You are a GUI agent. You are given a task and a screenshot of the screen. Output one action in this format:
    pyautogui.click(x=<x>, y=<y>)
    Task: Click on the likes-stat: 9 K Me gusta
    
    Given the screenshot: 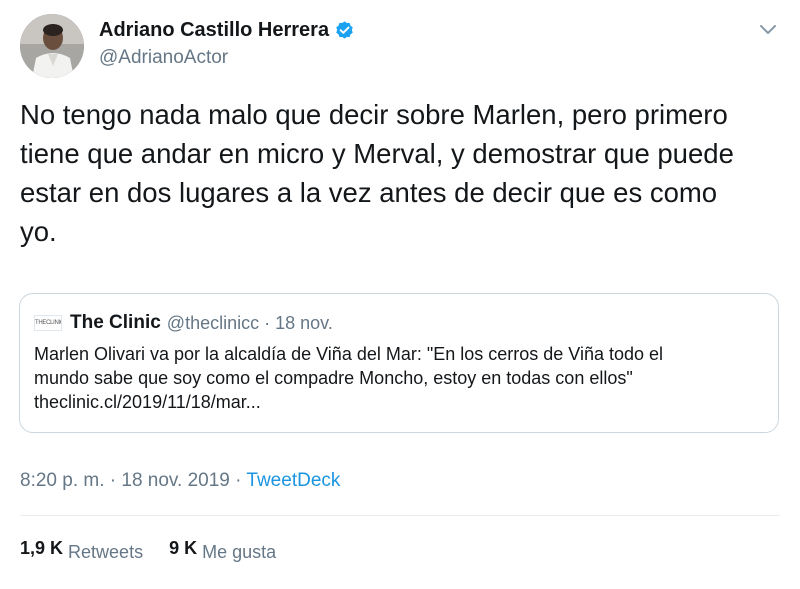 What is the action you would take?
    pyautogui.click(x=222, y=550)
    